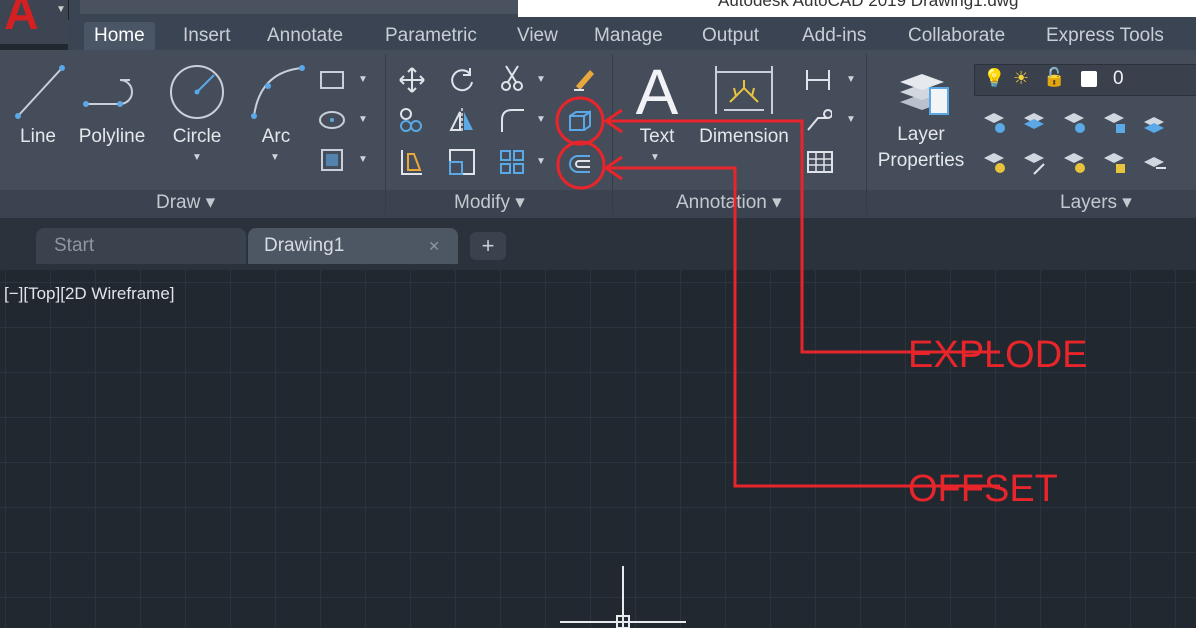 Image resolution: width=1196 pixels, height=628 pixels. Describe the element at coordinates (998, 355) in the screenshot. I see `explode-callout-label: EXPLODE` at that location.